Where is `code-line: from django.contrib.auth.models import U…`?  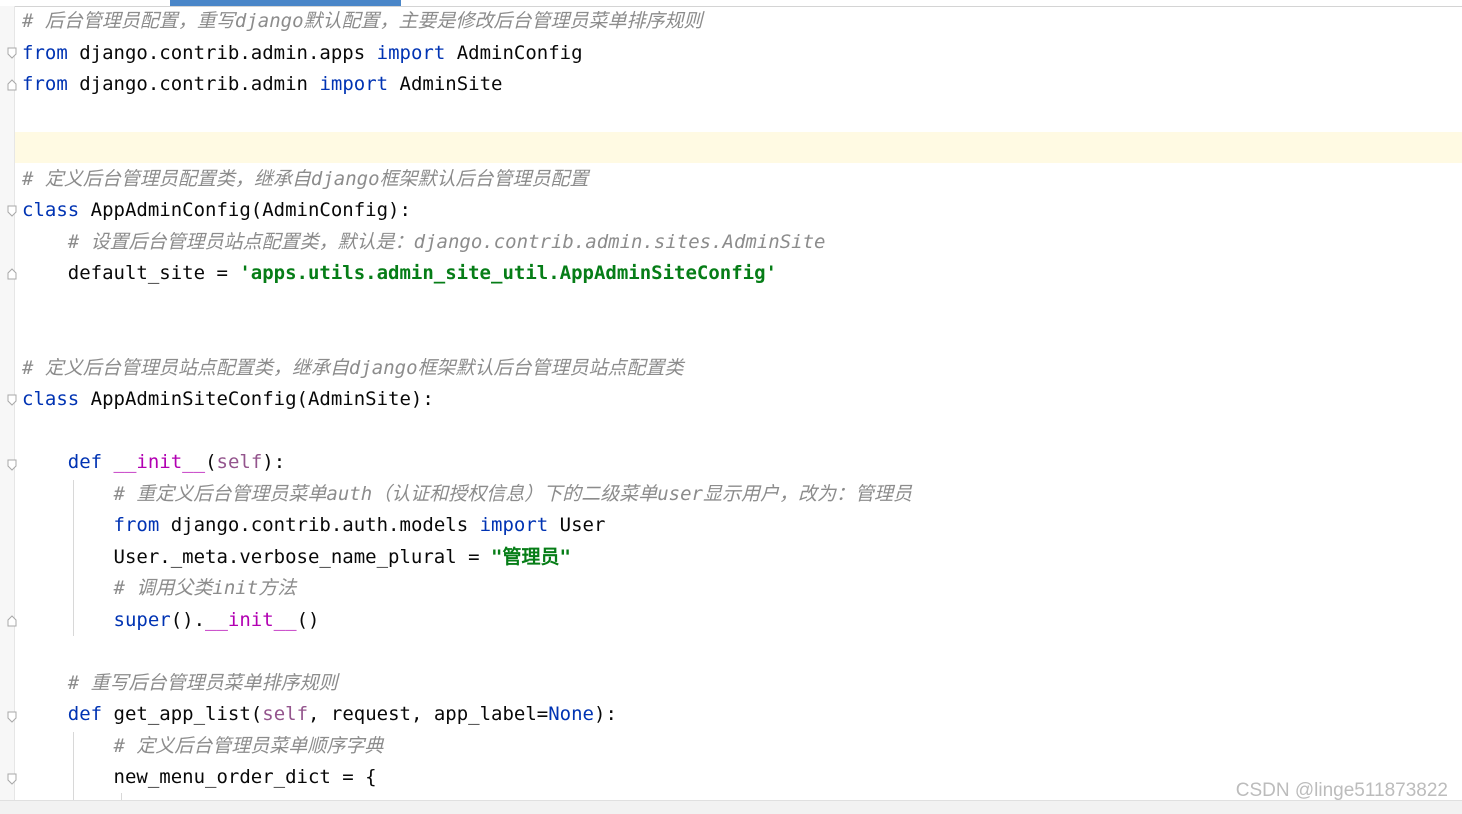 code-line: from django.contrib.auth.models import U… is located at coordinates (314, 525).